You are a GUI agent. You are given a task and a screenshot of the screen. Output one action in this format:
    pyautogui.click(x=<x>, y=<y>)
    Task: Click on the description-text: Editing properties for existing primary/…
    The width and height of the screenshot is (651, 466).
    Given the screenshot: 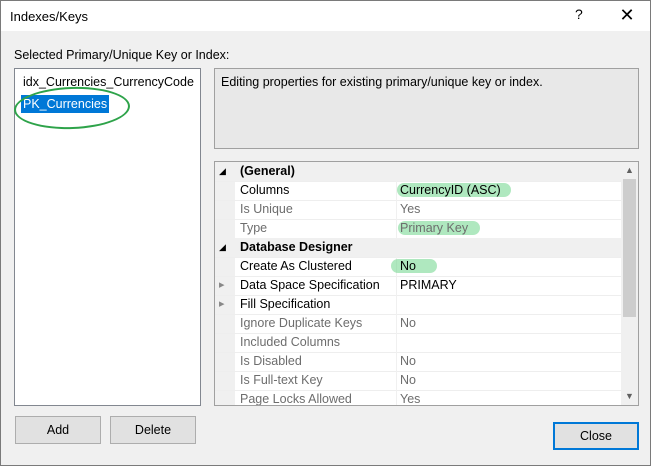 What is the action you would take?
    pyautogui.click(x=382, y=82)
    